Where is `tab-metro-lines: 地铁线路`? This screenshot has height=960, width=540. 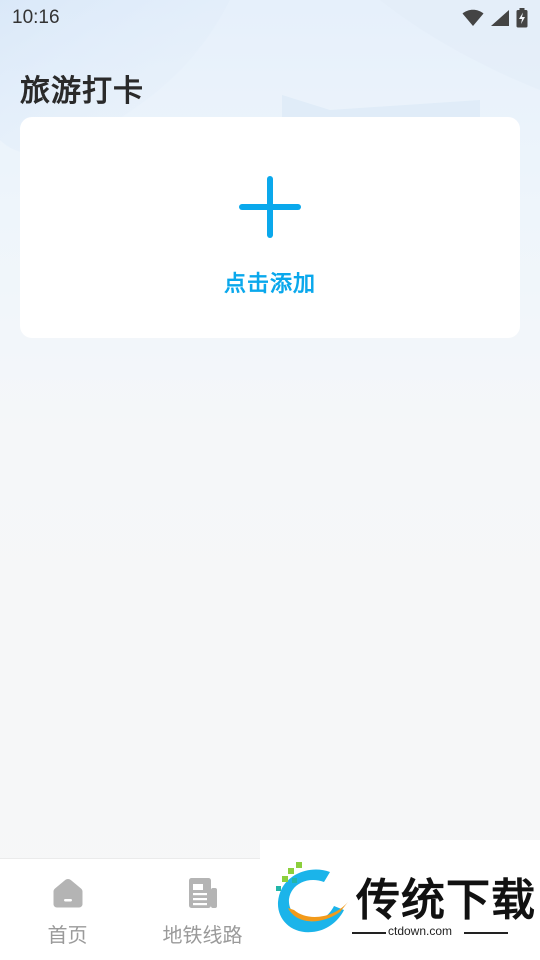 tab-metro-lines: 地铁线路 is located at coordinates (202, 909).